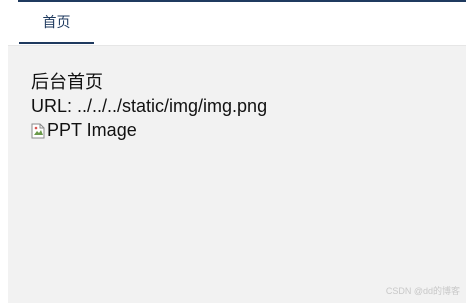 The height and width of the screenshot is (303, 466). Describe the element at coordinates (92, 130) in the screenshot. I see `broken-image-alt-text: PPT Image` at that location.